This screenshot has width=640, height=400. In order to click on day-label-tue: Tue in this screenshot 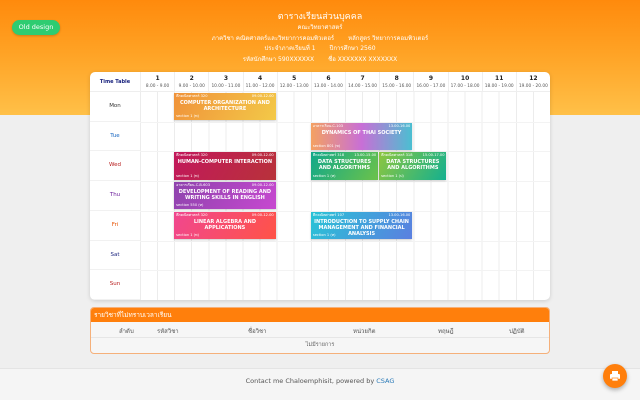, I will do `click(115, 137)`.